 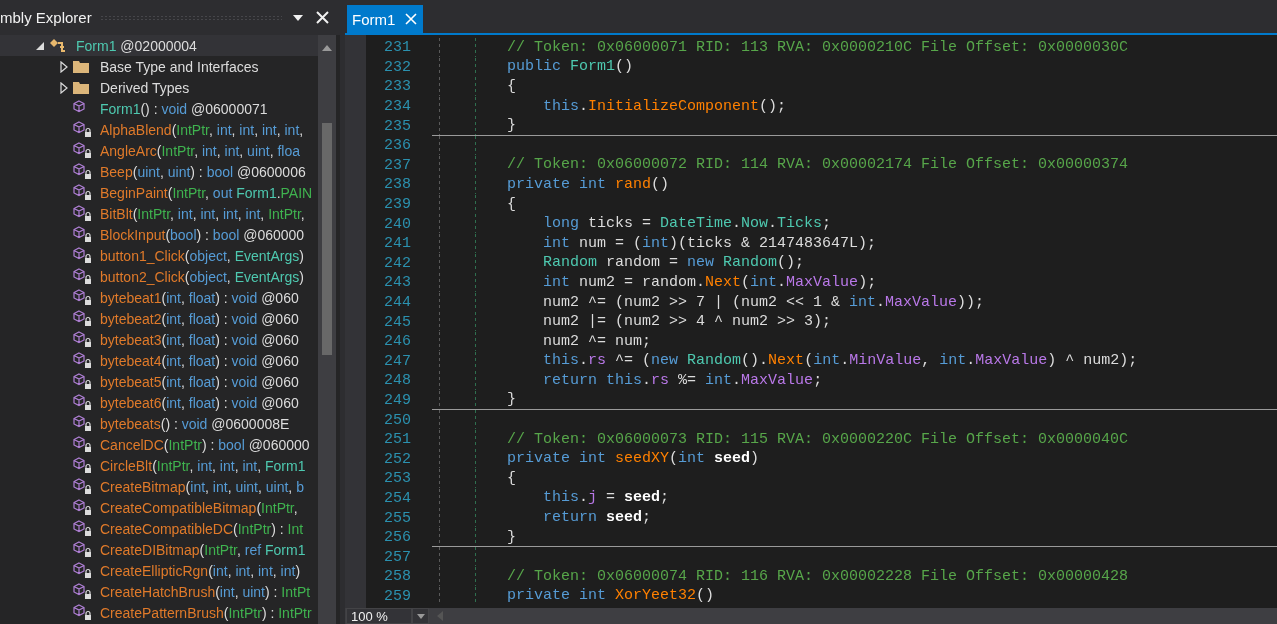 What do you see at coordinates (397, 322) in the screenshot?
I see `line-number: 245` at bounding box center [397, 322].